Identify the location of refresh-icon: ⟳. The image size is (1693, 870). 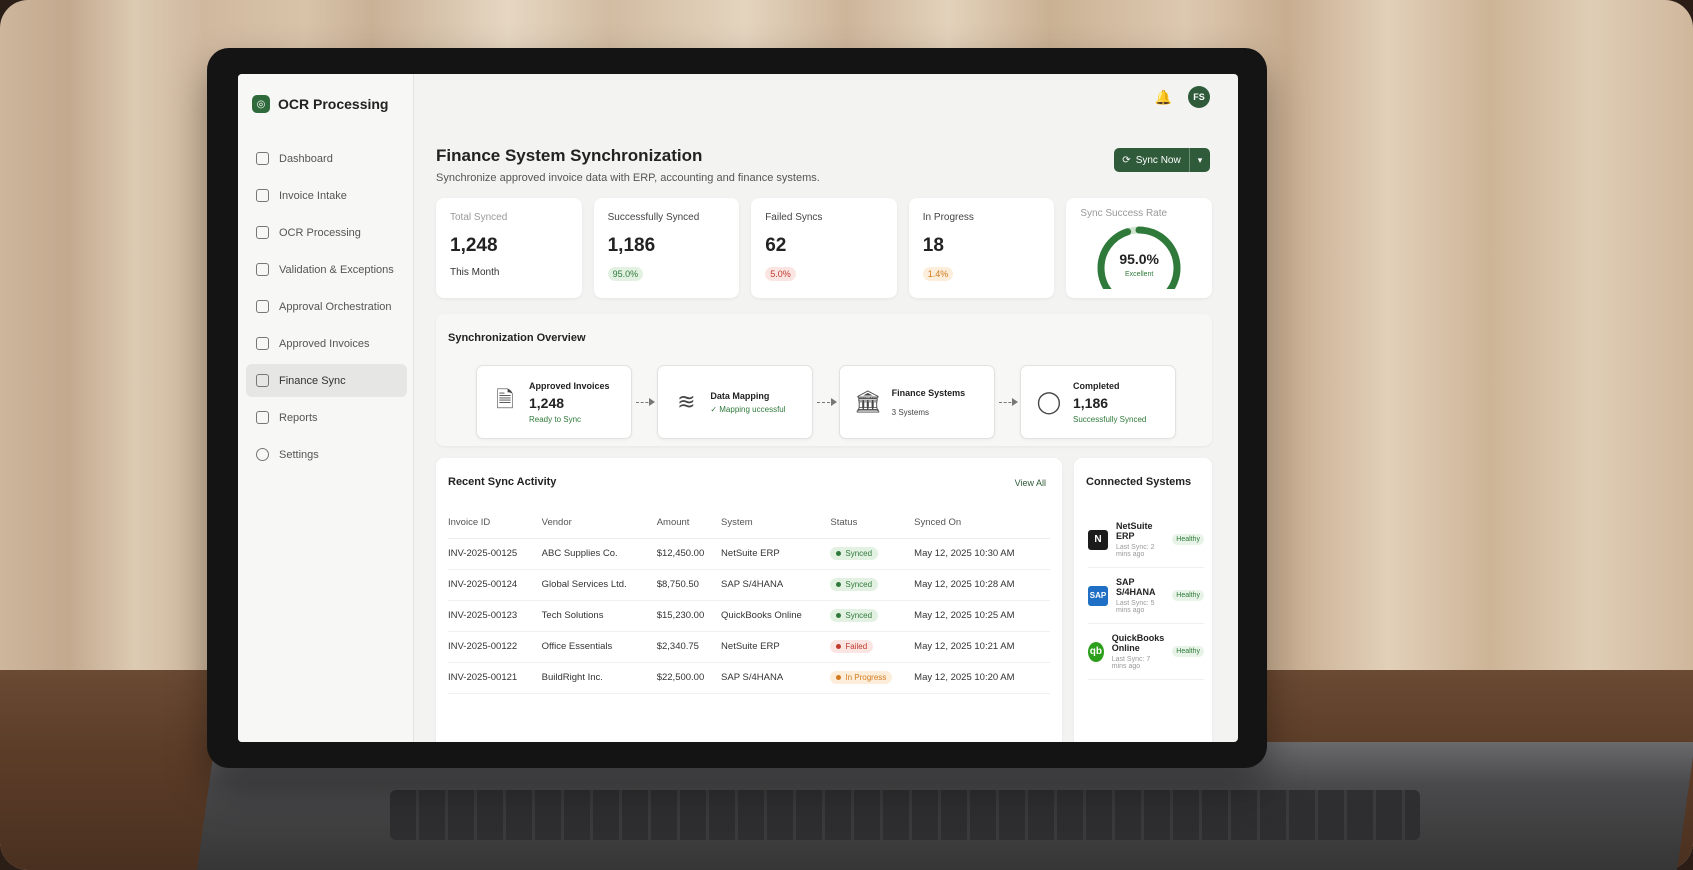
(1126, 160).